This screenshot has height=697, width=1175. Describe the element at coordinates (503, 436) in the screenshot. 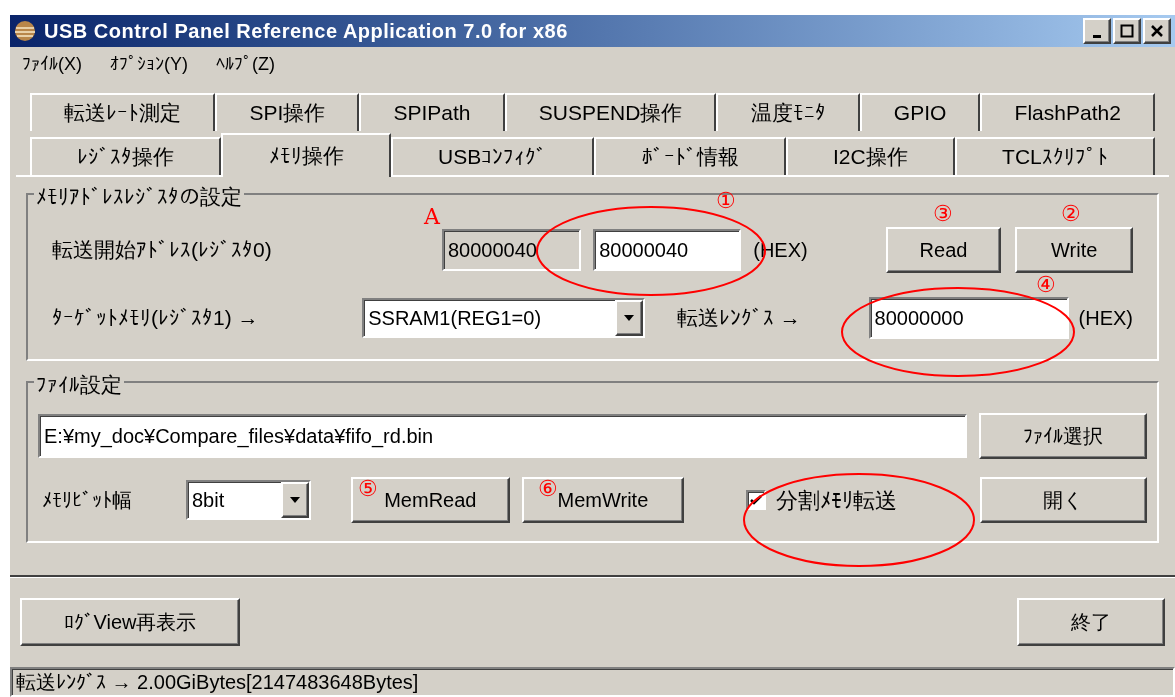

I see `file-path-input: E:¥my_doc¥Compare_files¥data¥fifo_rd.bin` at that location.